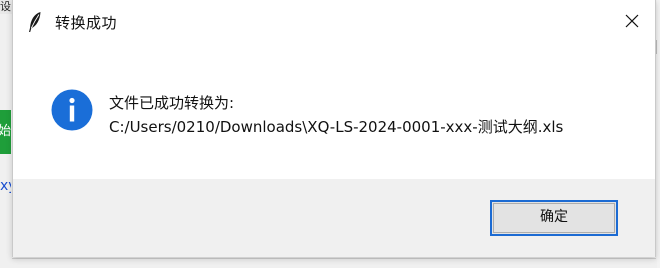 The height and width of the screenshot is (268, 660). I want to click on close-icon, so click(632, 21).